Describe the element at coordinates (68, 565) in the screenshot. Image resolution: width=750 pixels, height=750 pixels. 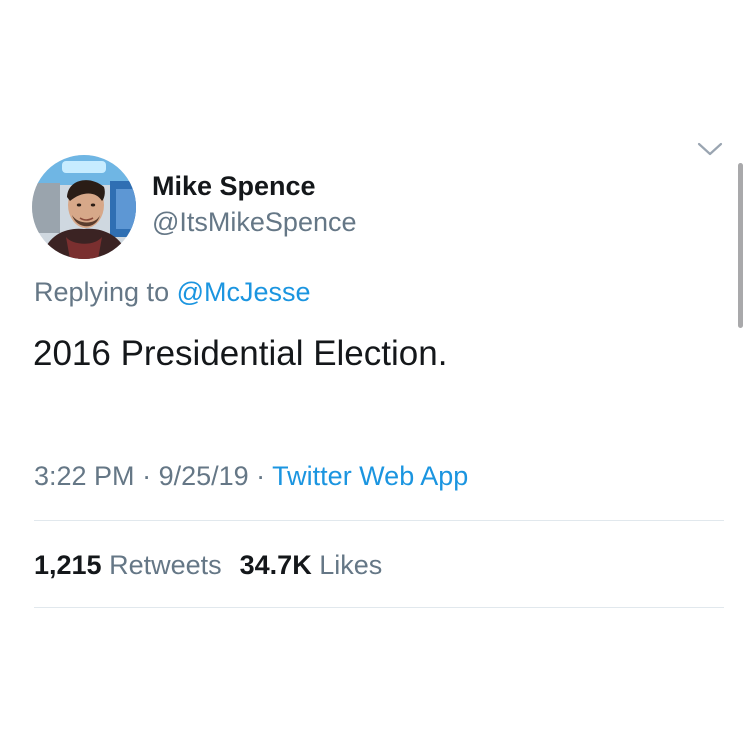
I see `retweets-count: 1,215` at that location.